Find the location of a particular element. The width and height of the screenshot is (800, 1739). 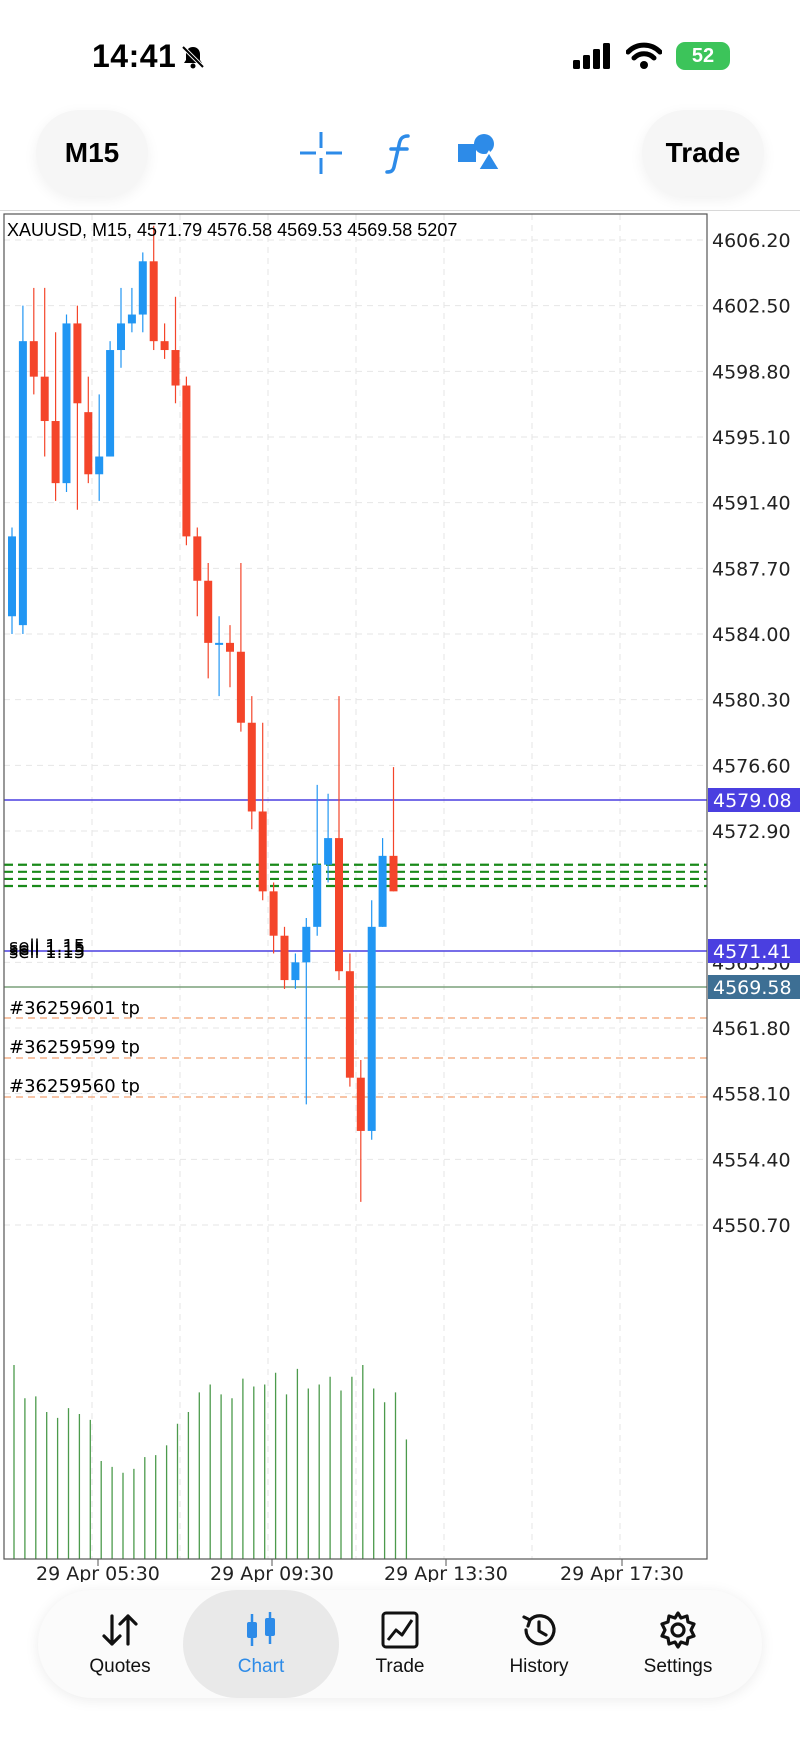

nav-trade: Trade is located at coordinates (400, 1644).